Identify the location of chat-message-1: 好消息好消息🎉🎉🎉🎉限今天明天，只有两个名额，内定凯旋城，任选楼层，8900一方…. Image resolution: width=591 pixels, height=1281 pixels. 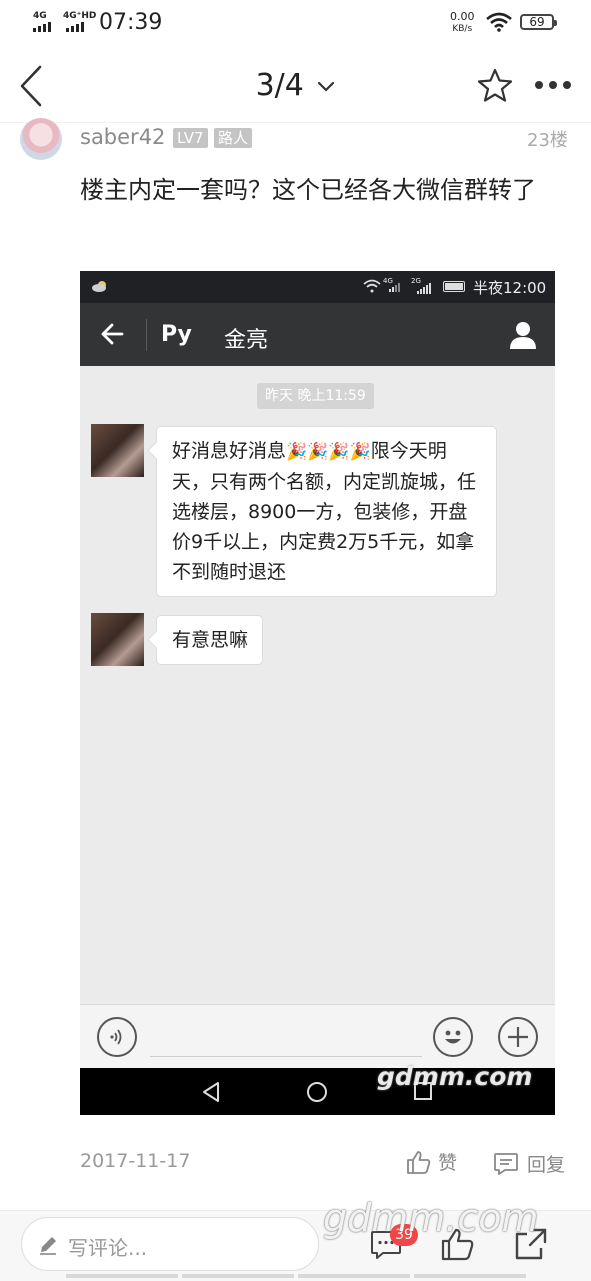
(326, 511).